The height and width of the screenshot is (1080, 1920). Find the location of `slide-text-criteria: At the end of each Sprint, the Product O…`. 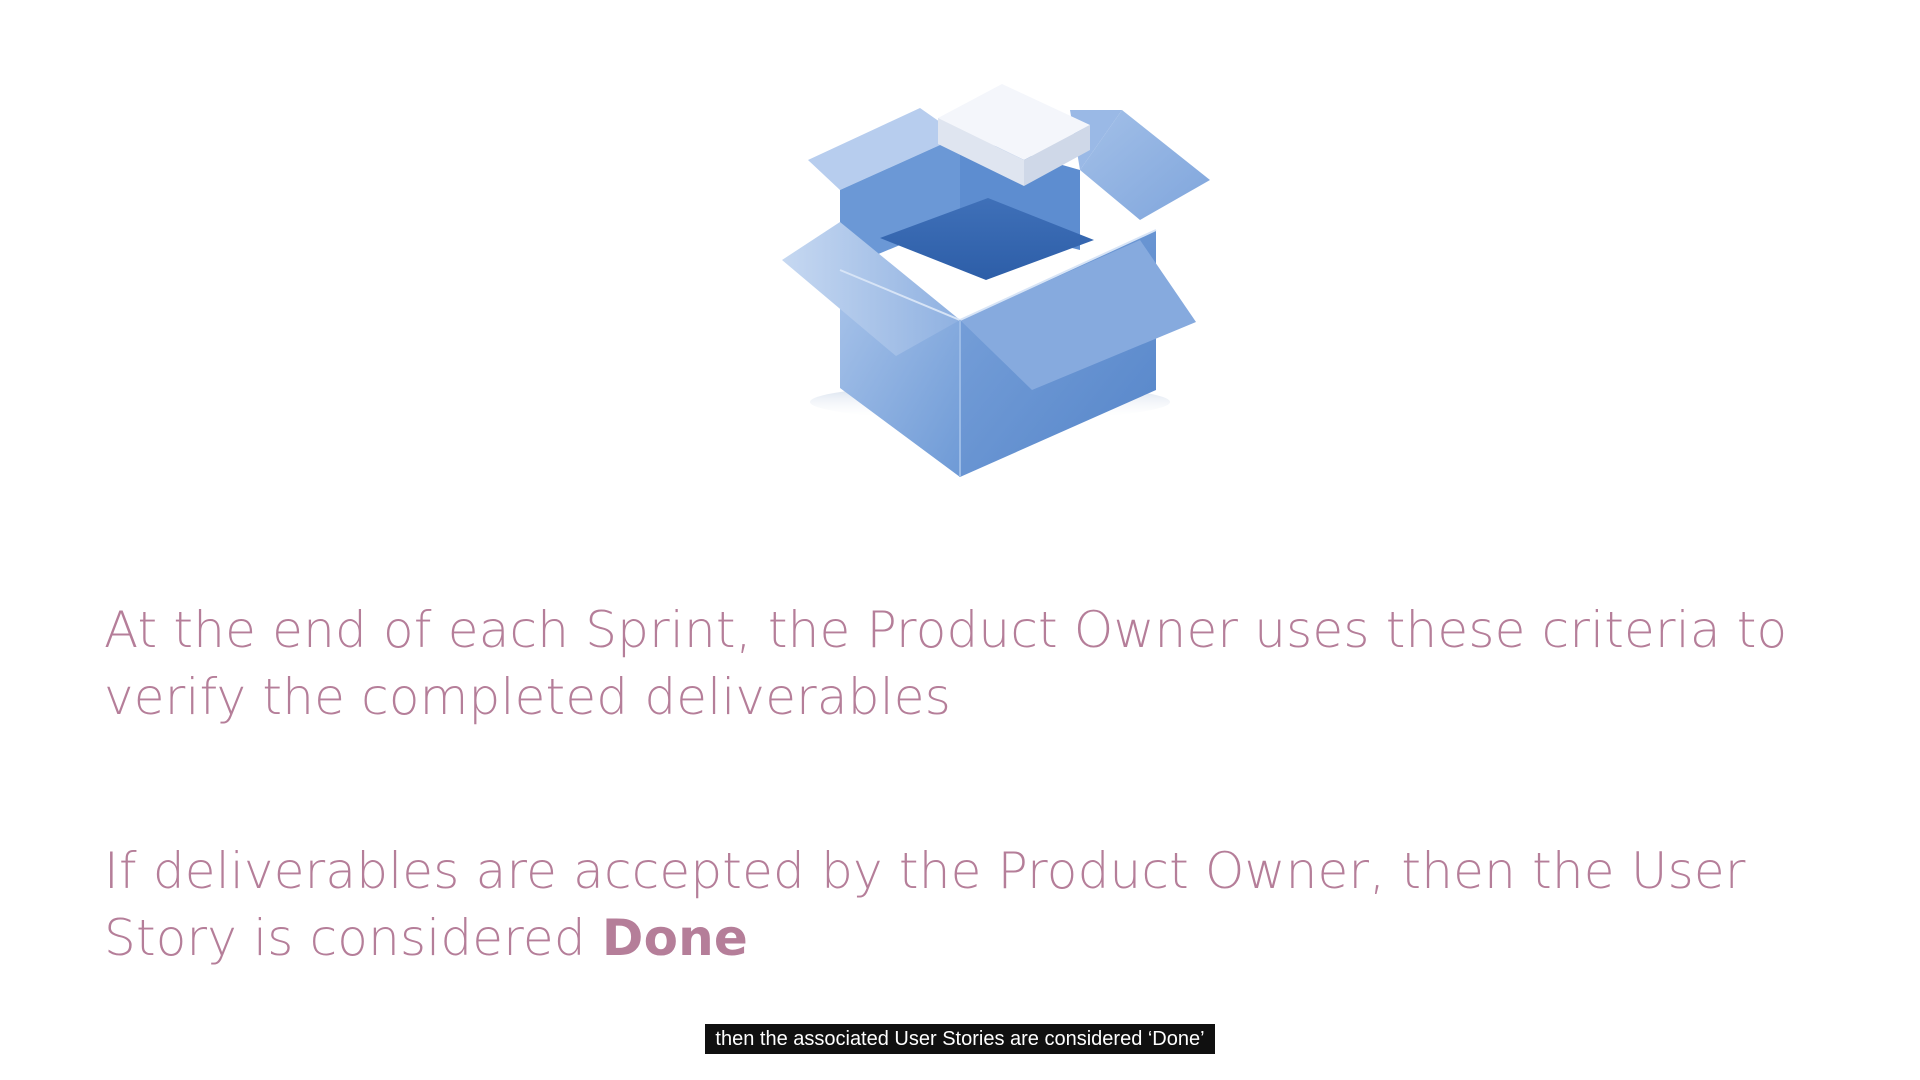

slide-text-criteria: At the end of each Sprint, the Product O… is located at coordinates (946, 663).